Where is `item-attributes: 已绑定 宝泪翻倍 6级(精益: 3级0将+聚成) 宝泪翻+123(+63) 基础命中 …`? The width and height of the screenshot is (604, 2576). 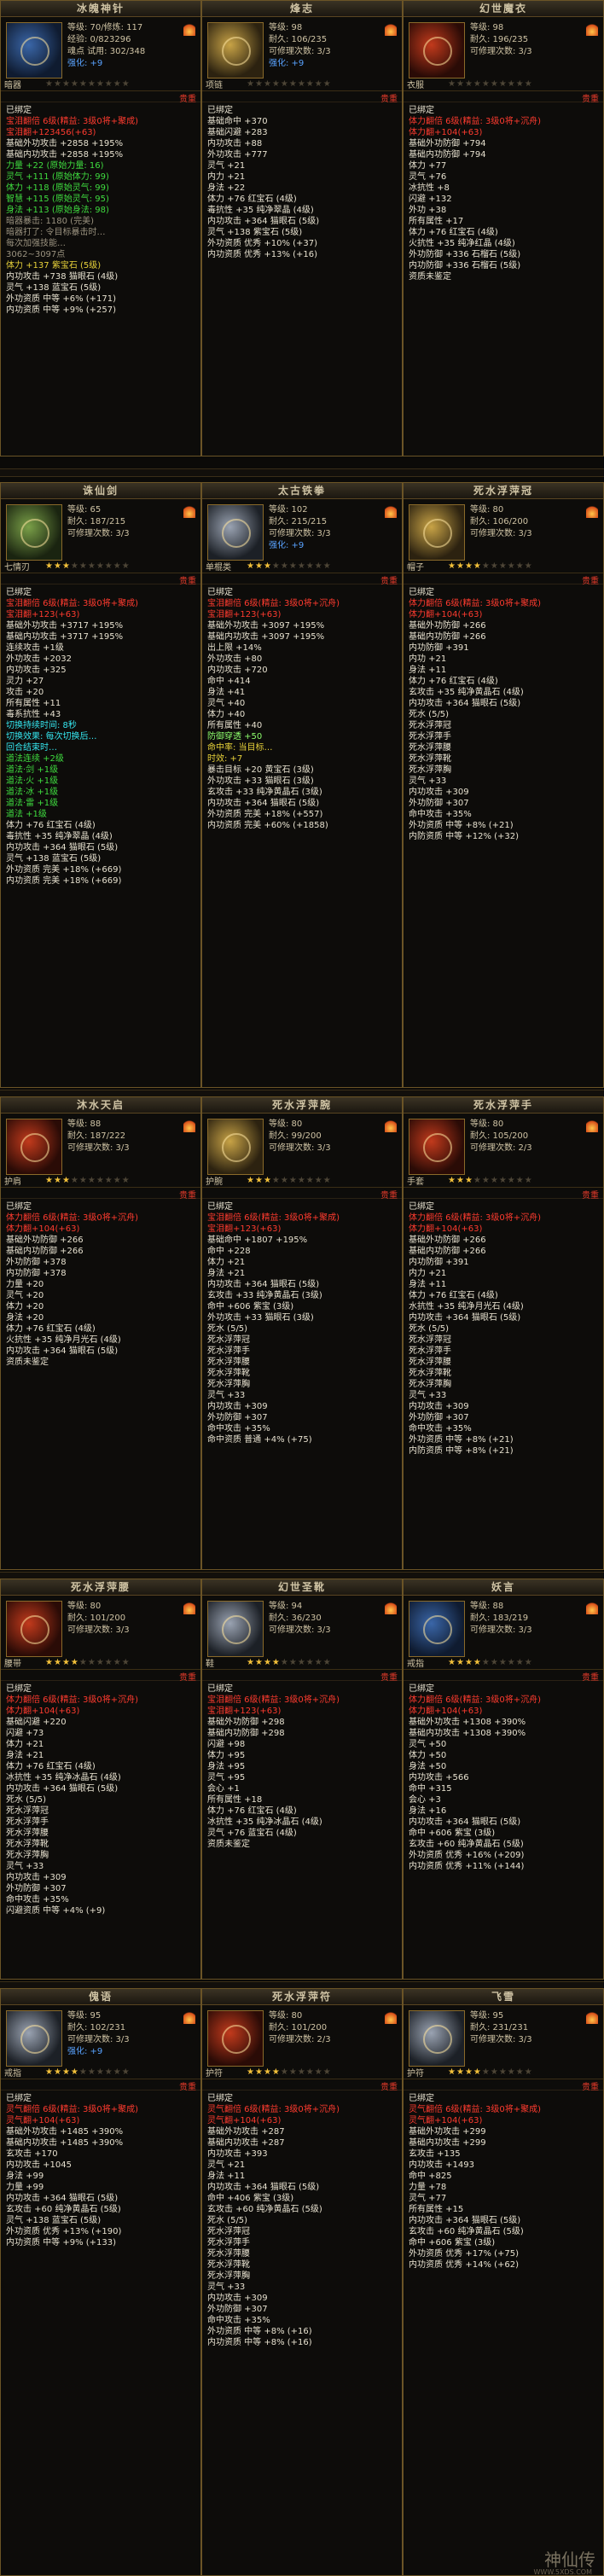 item-attributes: 已绑定 宝泪翻倍 6级(精益: 3级0将+聚成) 宝泪翻+123(+63) 基础命中 … is located at coordinates (302, 1324).